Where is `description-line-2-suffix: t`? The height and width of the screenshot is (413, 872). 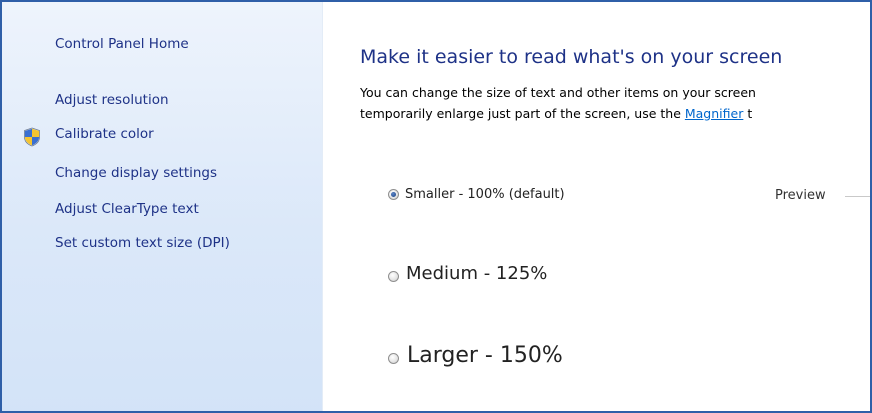
description-line-2-suffix: t is located at coordinates (748, 113).